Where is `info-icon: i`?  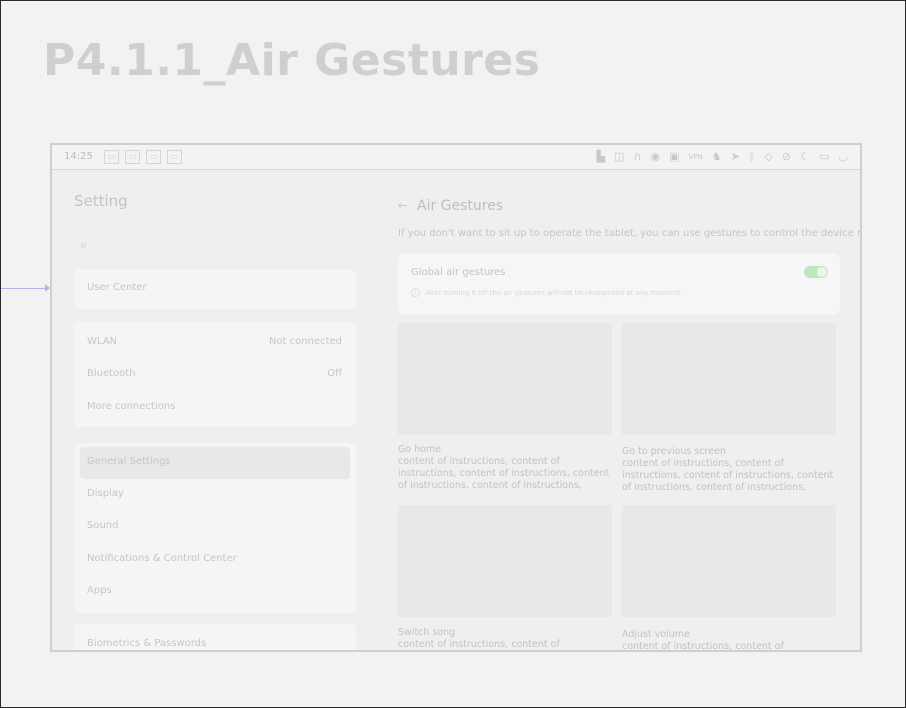 info-icon: i is located at coordinates (415, 292).